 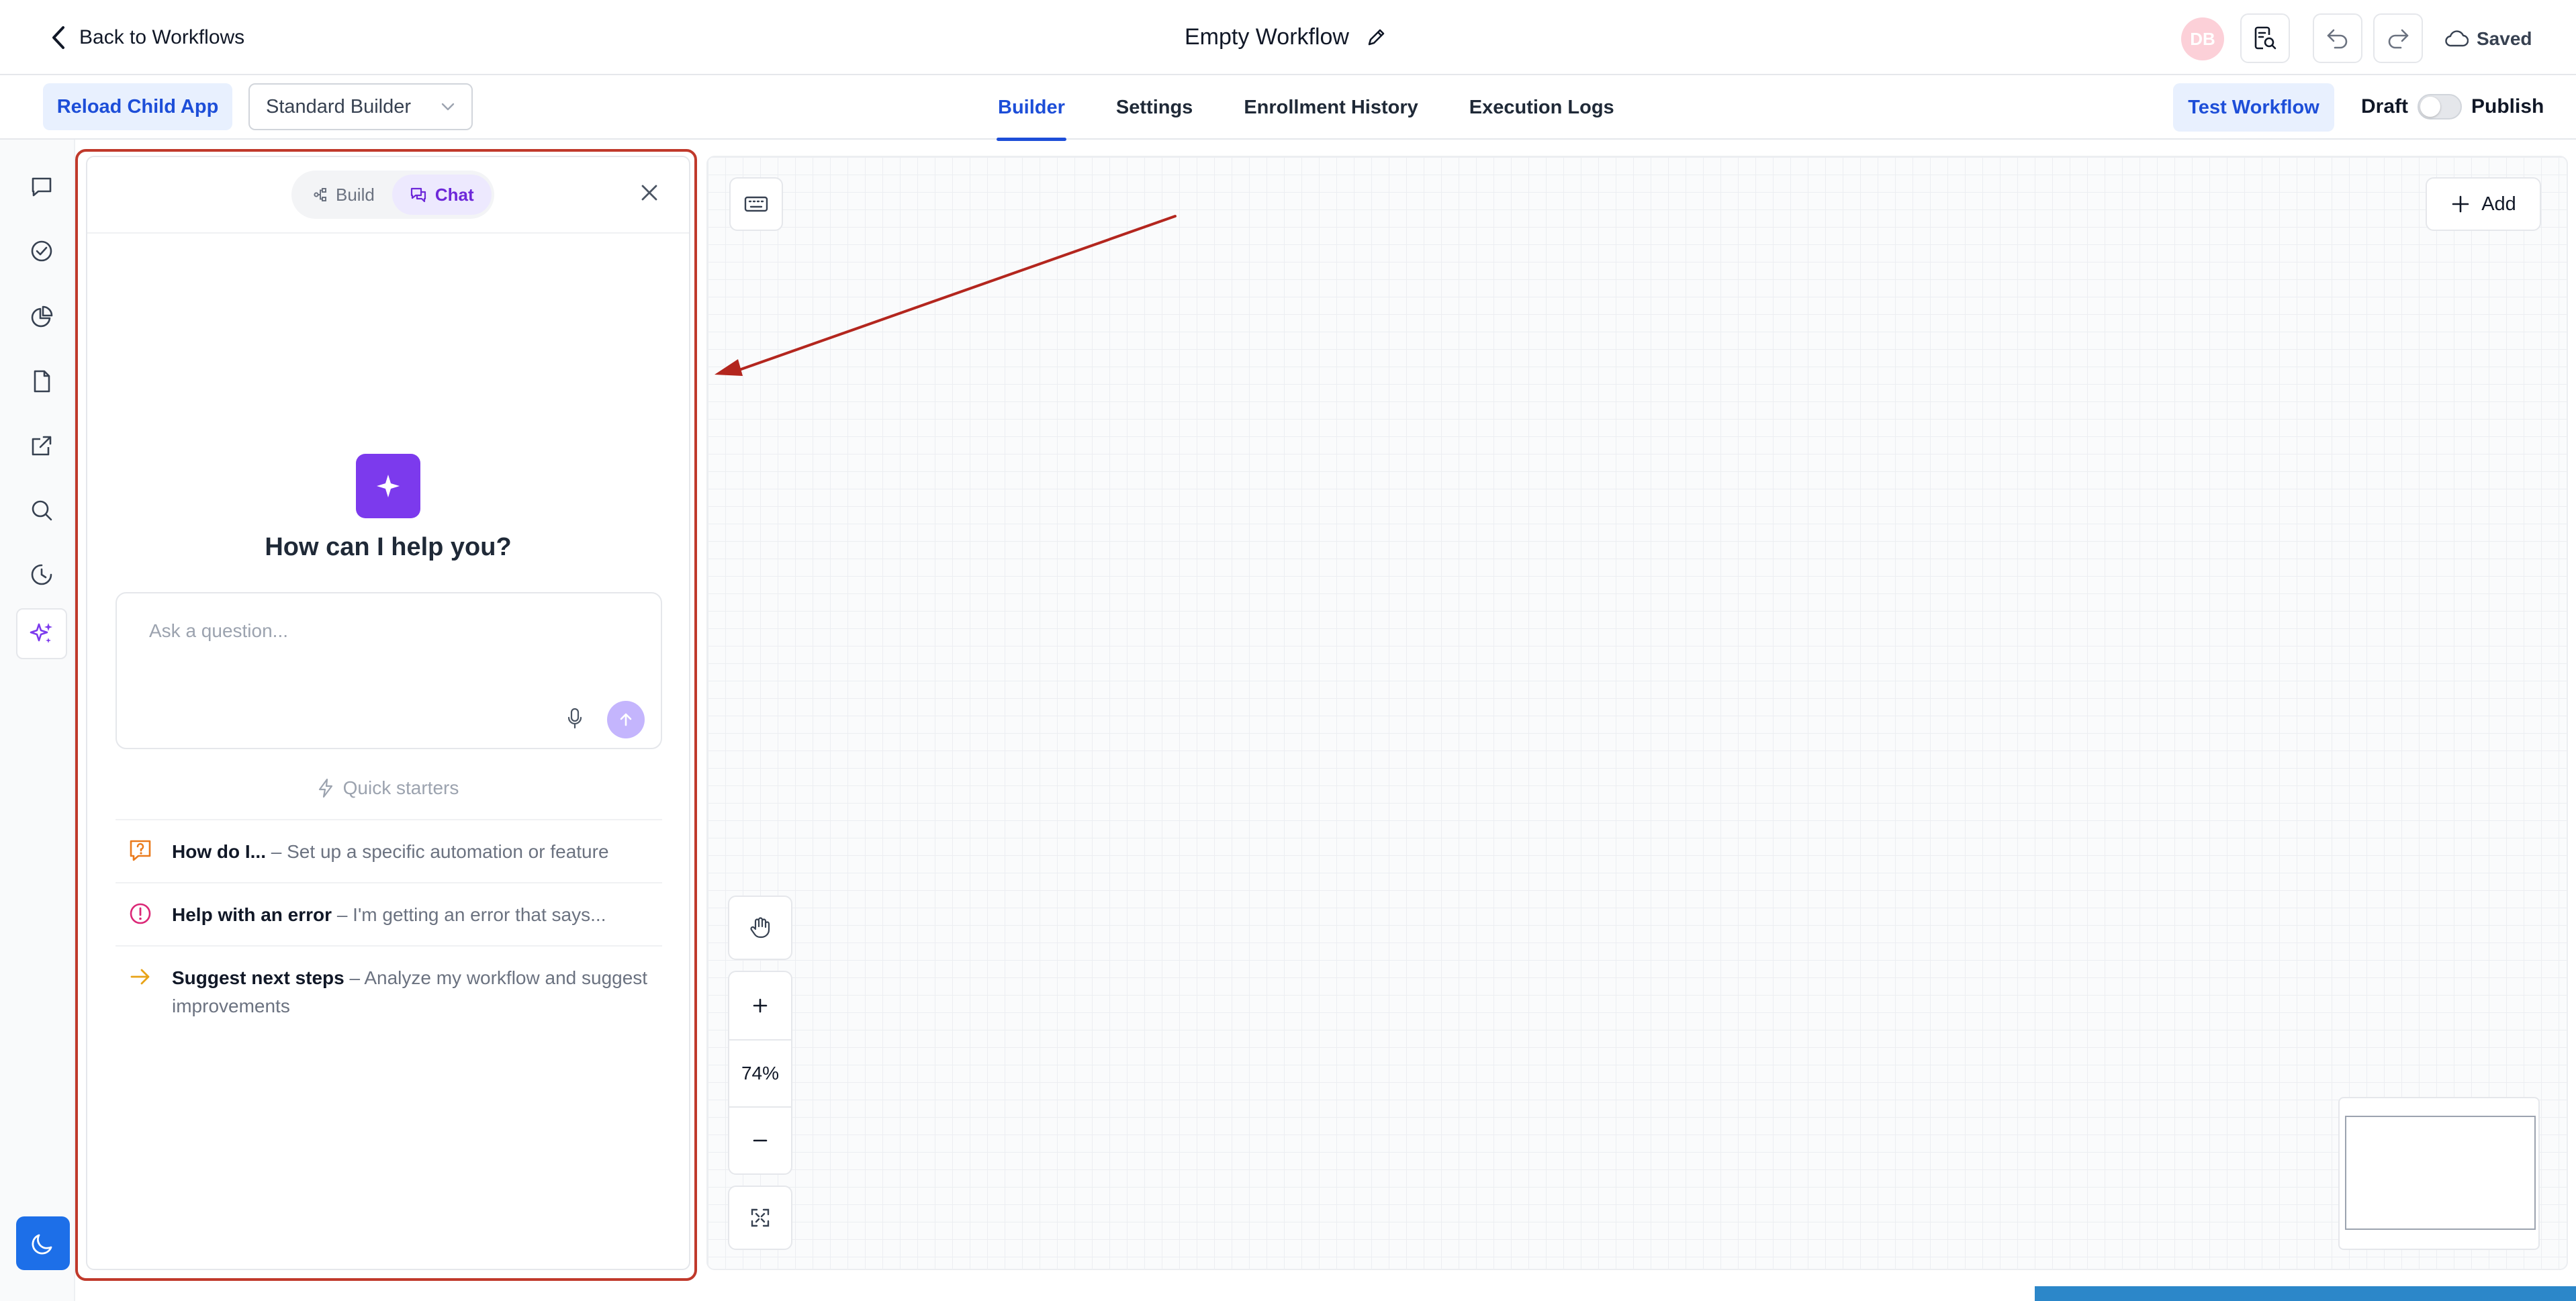 I want to click on avatar: DB, so click(x=2202, y=38).